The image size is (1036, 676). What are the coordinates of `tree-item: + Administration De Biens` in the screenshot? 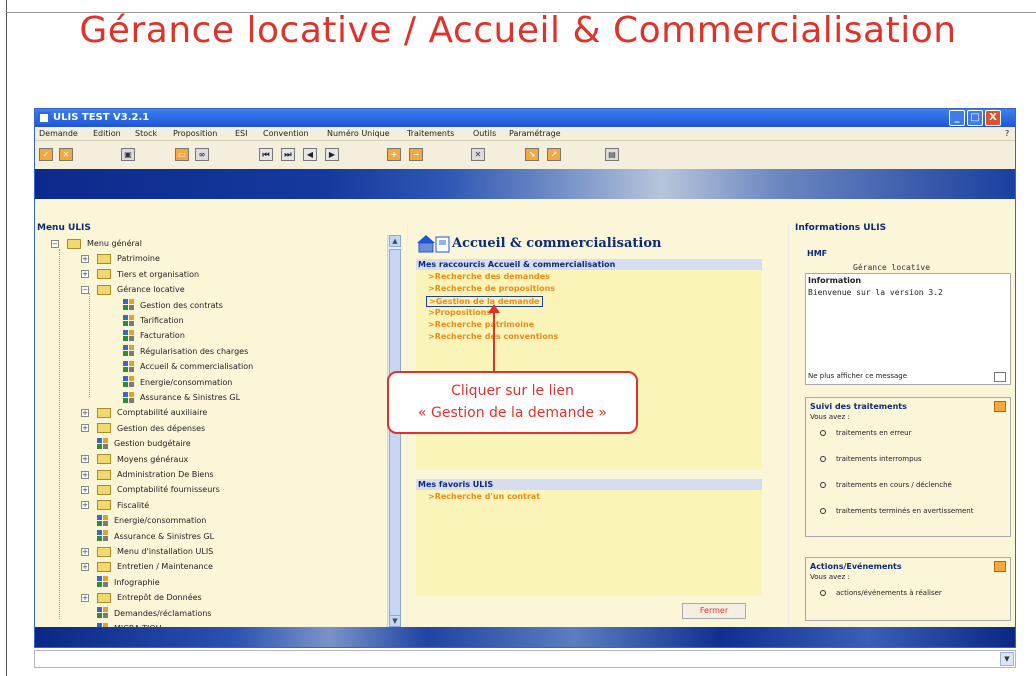 It's located at (147, 475).